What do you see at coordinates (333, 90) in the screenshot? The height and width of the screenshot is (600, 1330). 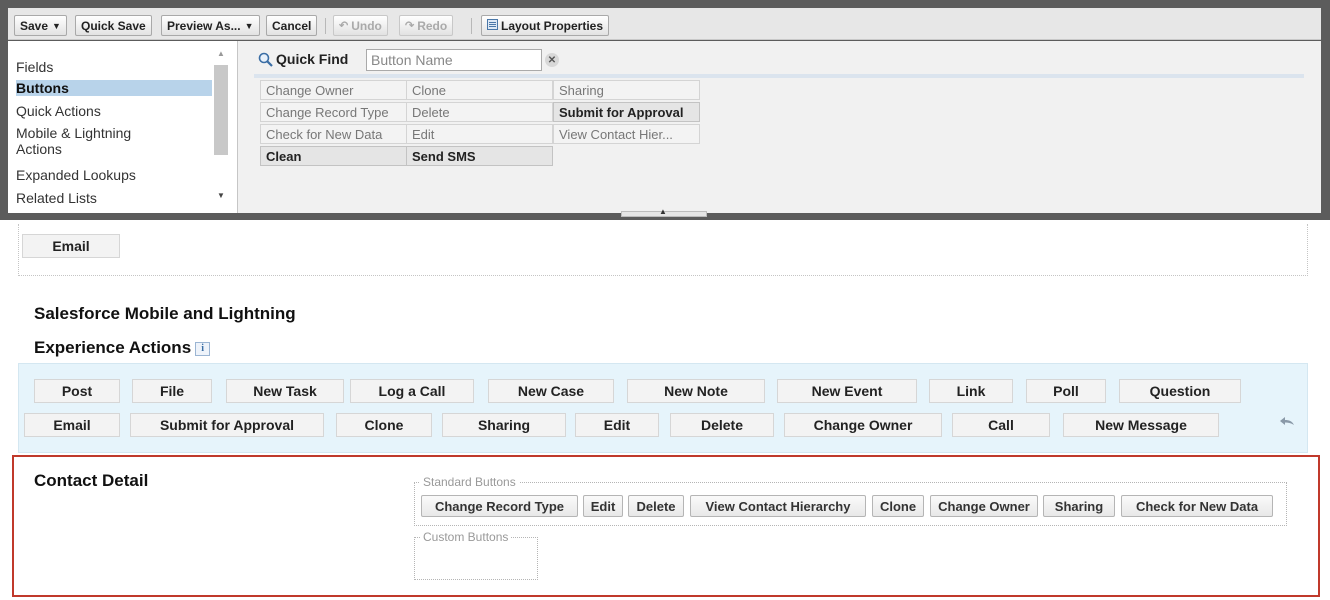 I see `palette-button-change-owner: Change Owner` at bounding box center [333, 90].